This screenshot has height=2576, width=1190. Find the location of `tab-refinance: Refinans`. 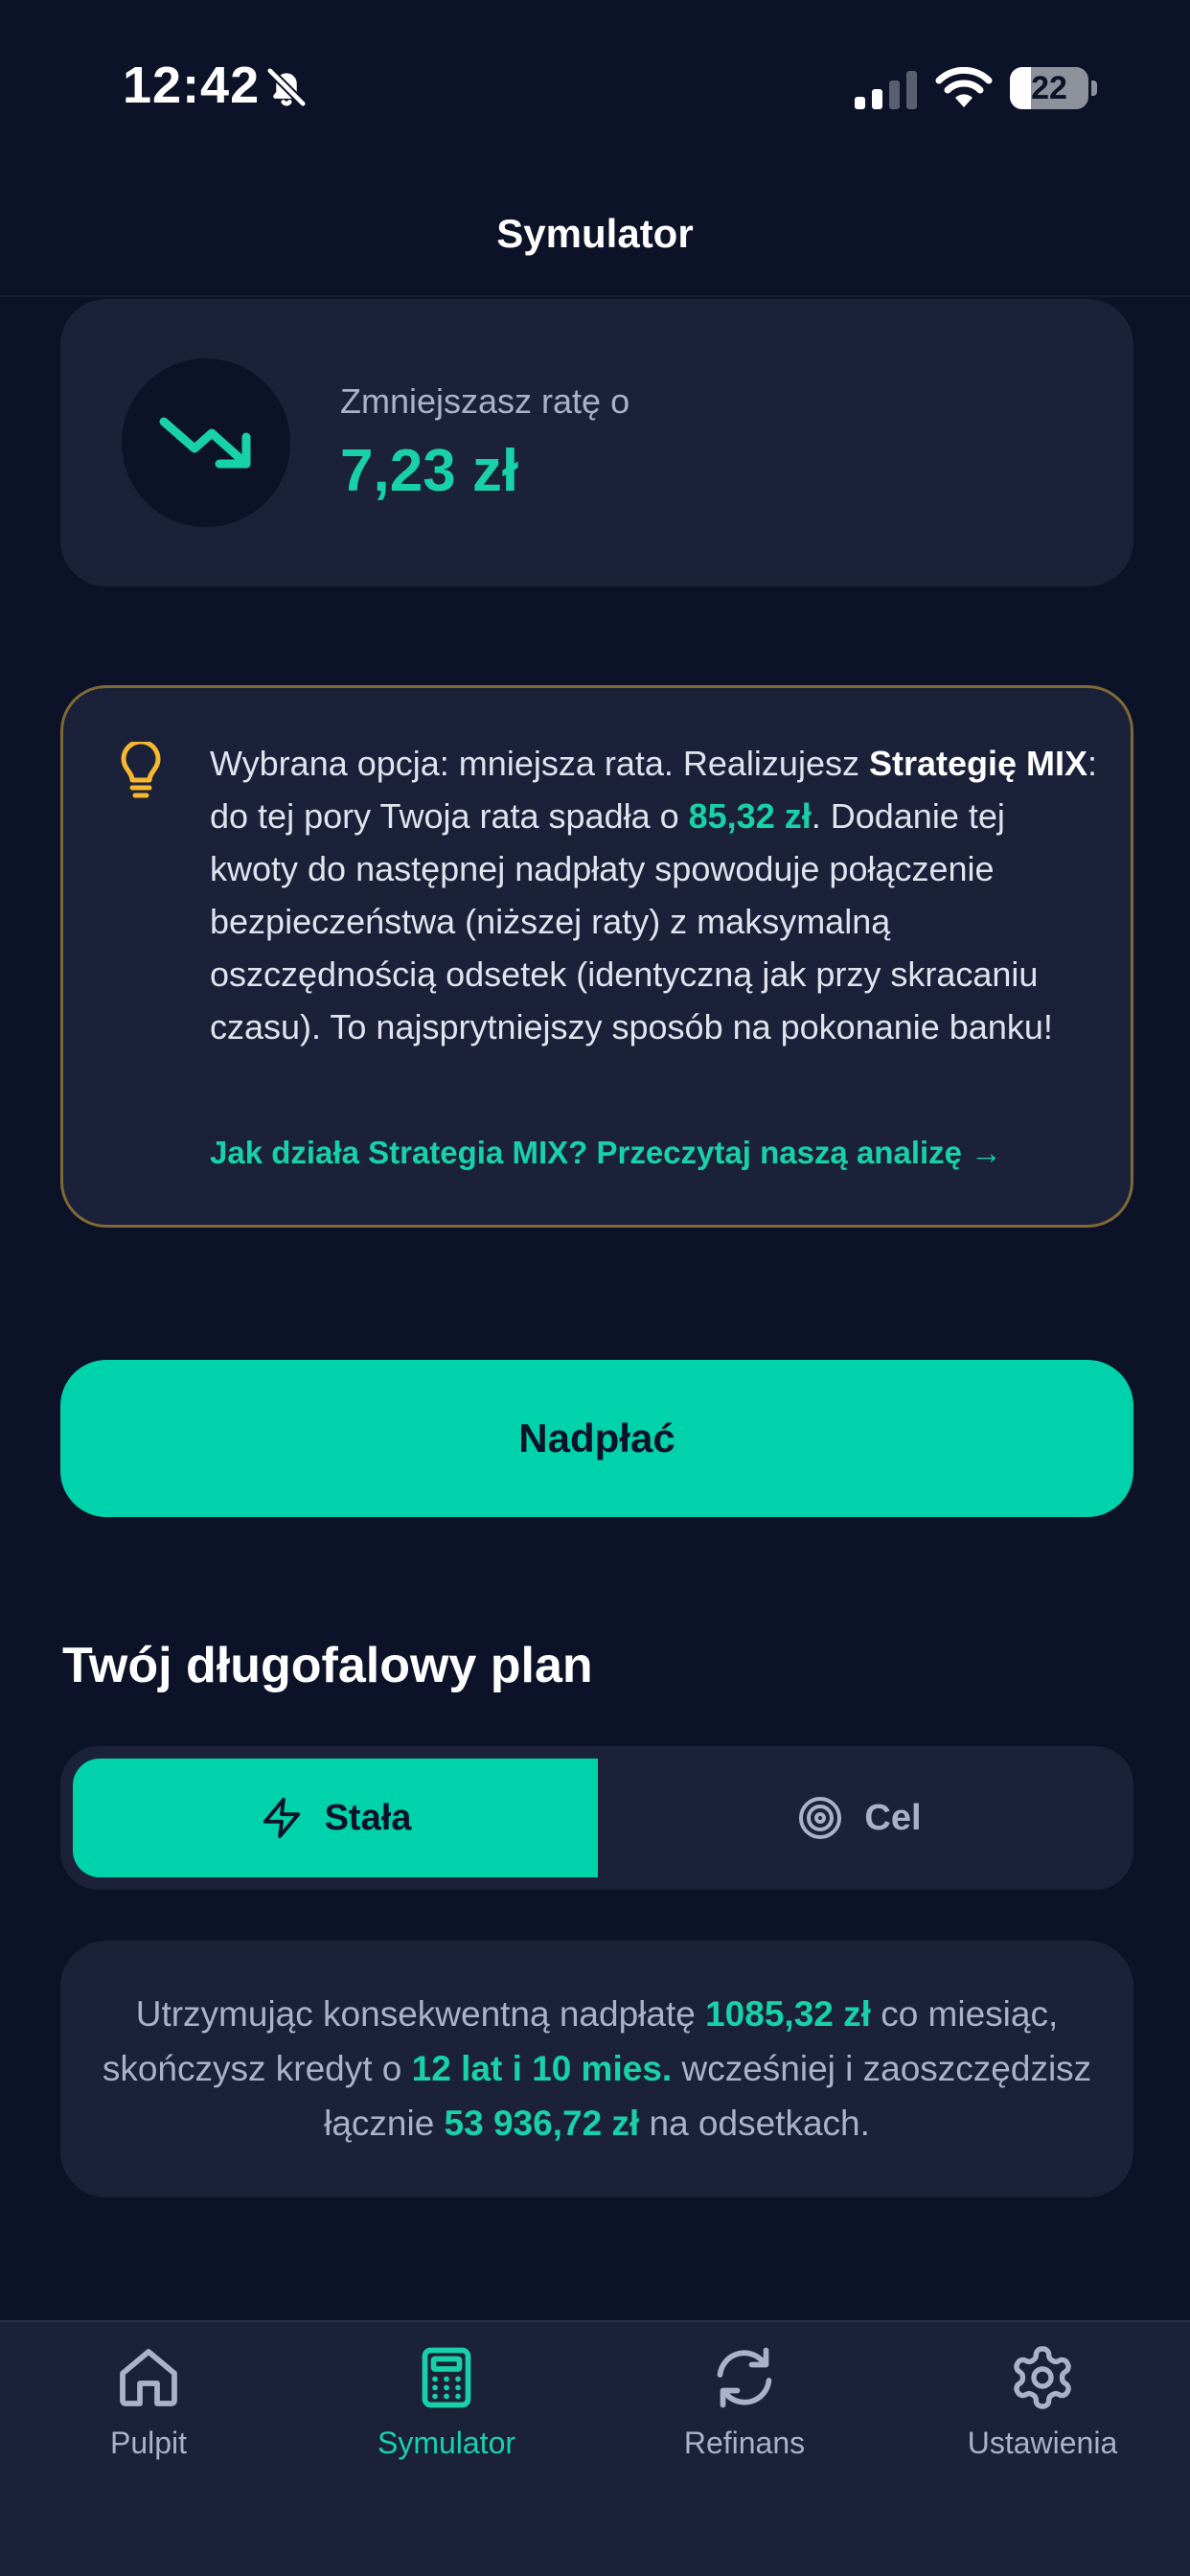

tab-refinance: Refinans is located at coordinates (745, 2424).